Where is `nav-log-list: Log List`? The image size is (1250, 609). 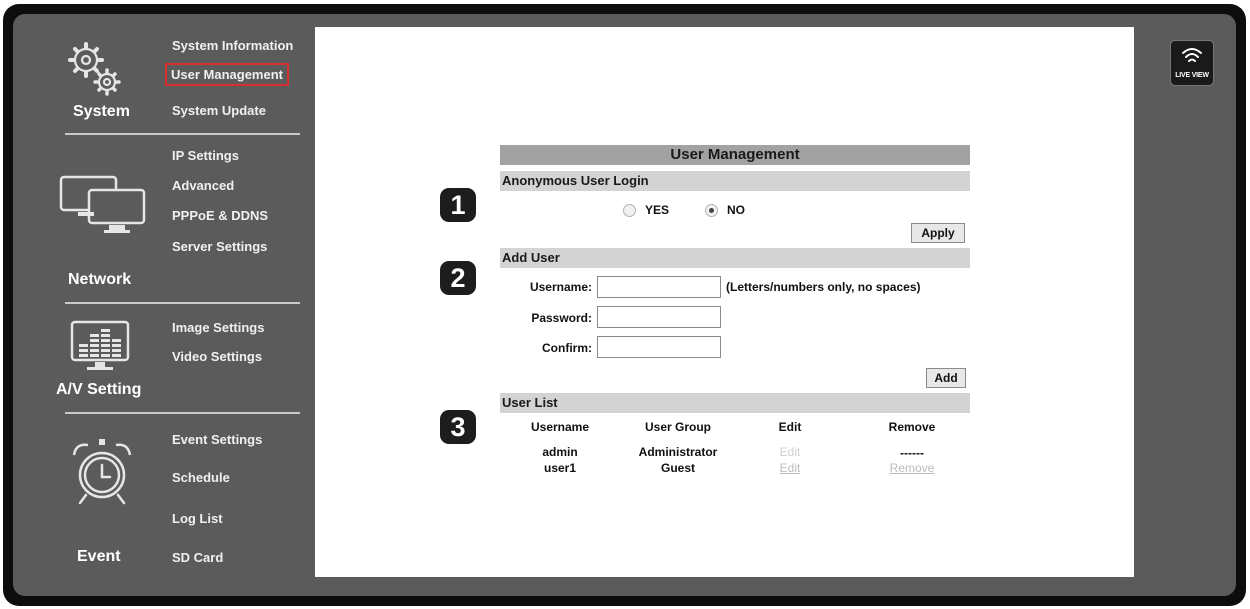
nav-log-list: Log List is located at coordinates (197, 518).